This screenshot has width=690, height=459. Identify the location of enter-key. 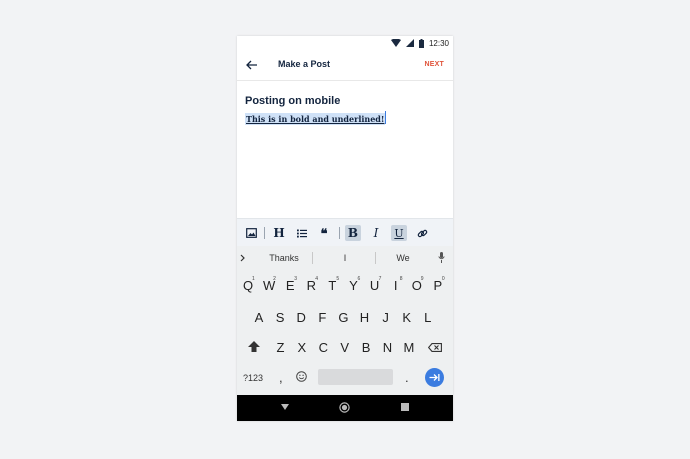
(434, 377).